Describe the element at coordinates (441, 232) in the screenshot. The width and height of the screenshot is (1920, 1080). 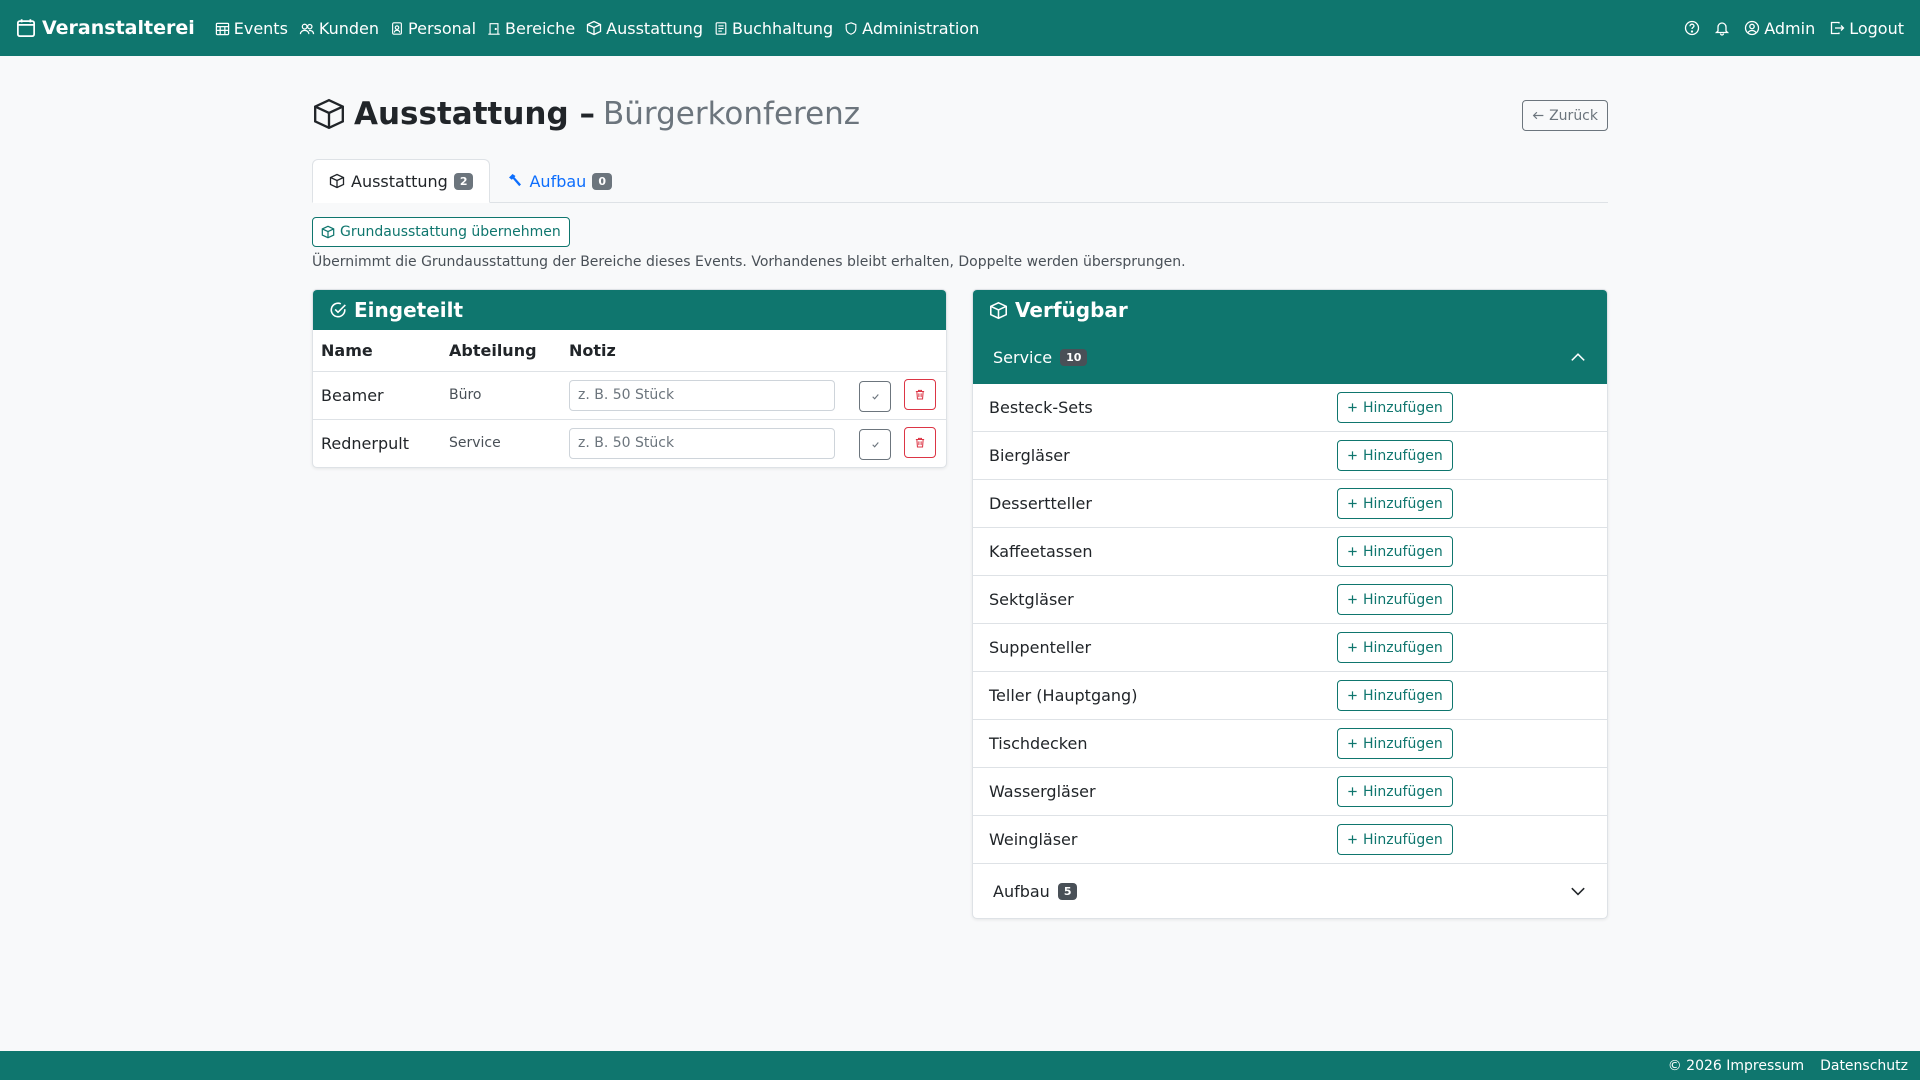
I see `grundausstattung-button: Grundausstattung übernehmen` at that location.